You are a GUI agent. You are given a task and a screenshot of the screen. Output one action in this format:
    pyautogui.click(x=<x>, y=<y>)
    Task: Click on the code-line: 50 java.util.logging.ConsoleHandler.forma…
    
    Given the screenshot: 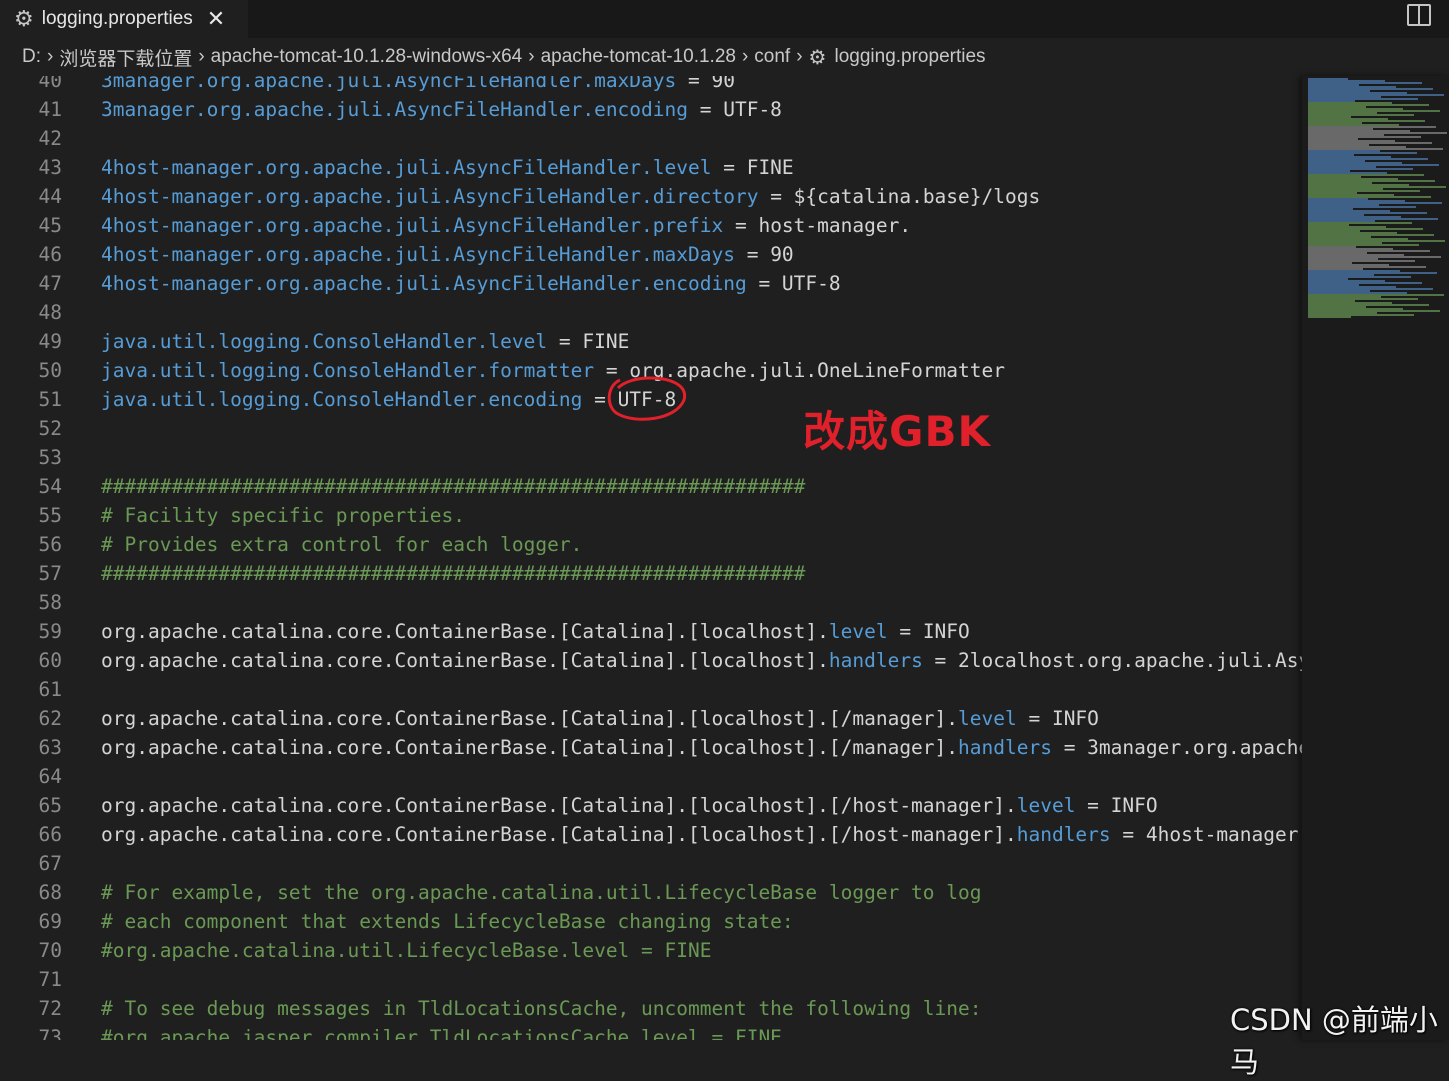 What is the action you would take?
    pyautogui.click(x=651, y=370)
    